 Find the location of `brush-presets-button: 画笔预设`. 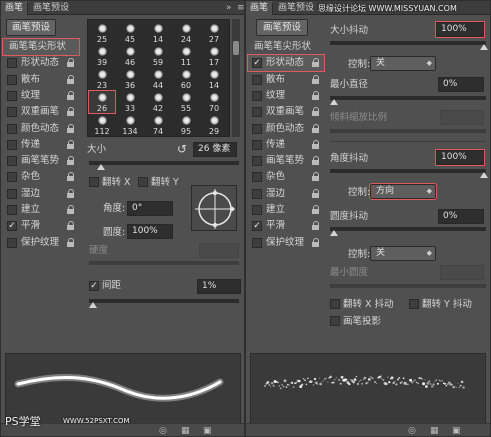

brush-presets-button: 画笔预设 is located at coordinates (31, 27).